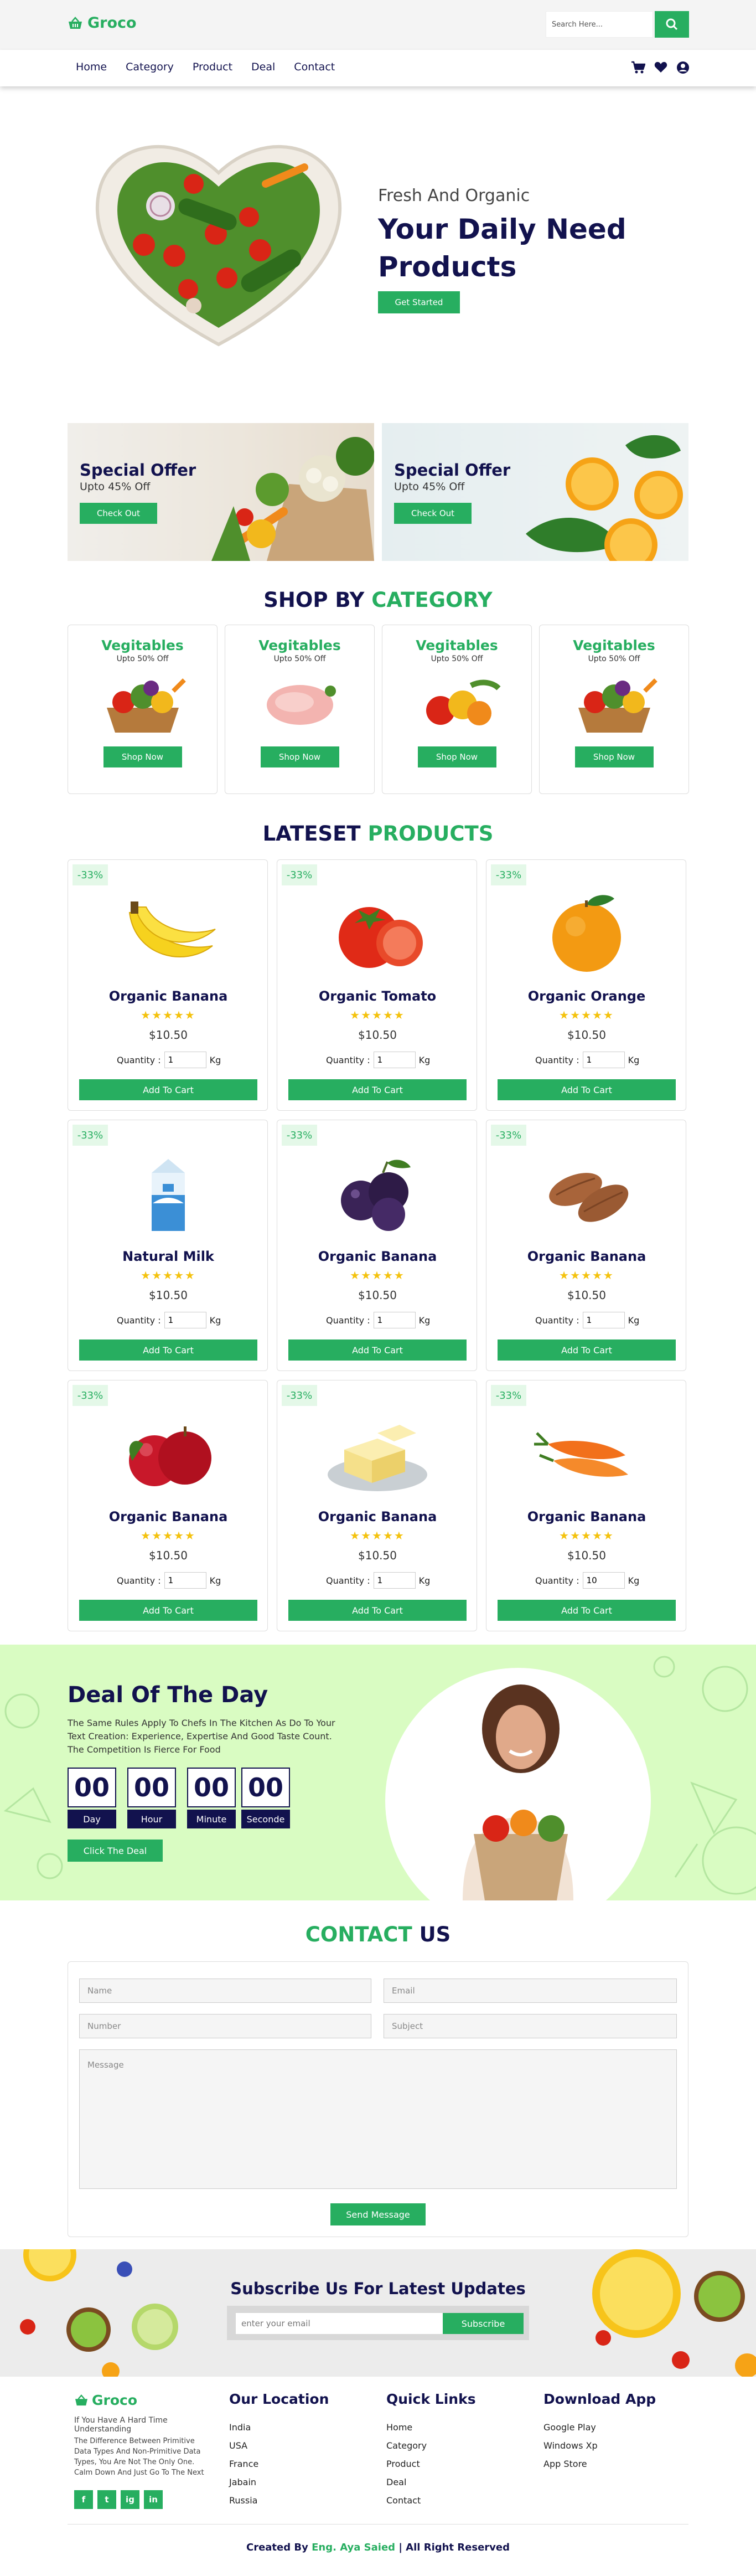 The width and height of the screenshot is (756, 2576). What do you see at coordinates (221, 492) in the screenshot?
I see `offer-banner-1: Special Offer Upto 45% Off Check Out` at bounding box center [221, 492].